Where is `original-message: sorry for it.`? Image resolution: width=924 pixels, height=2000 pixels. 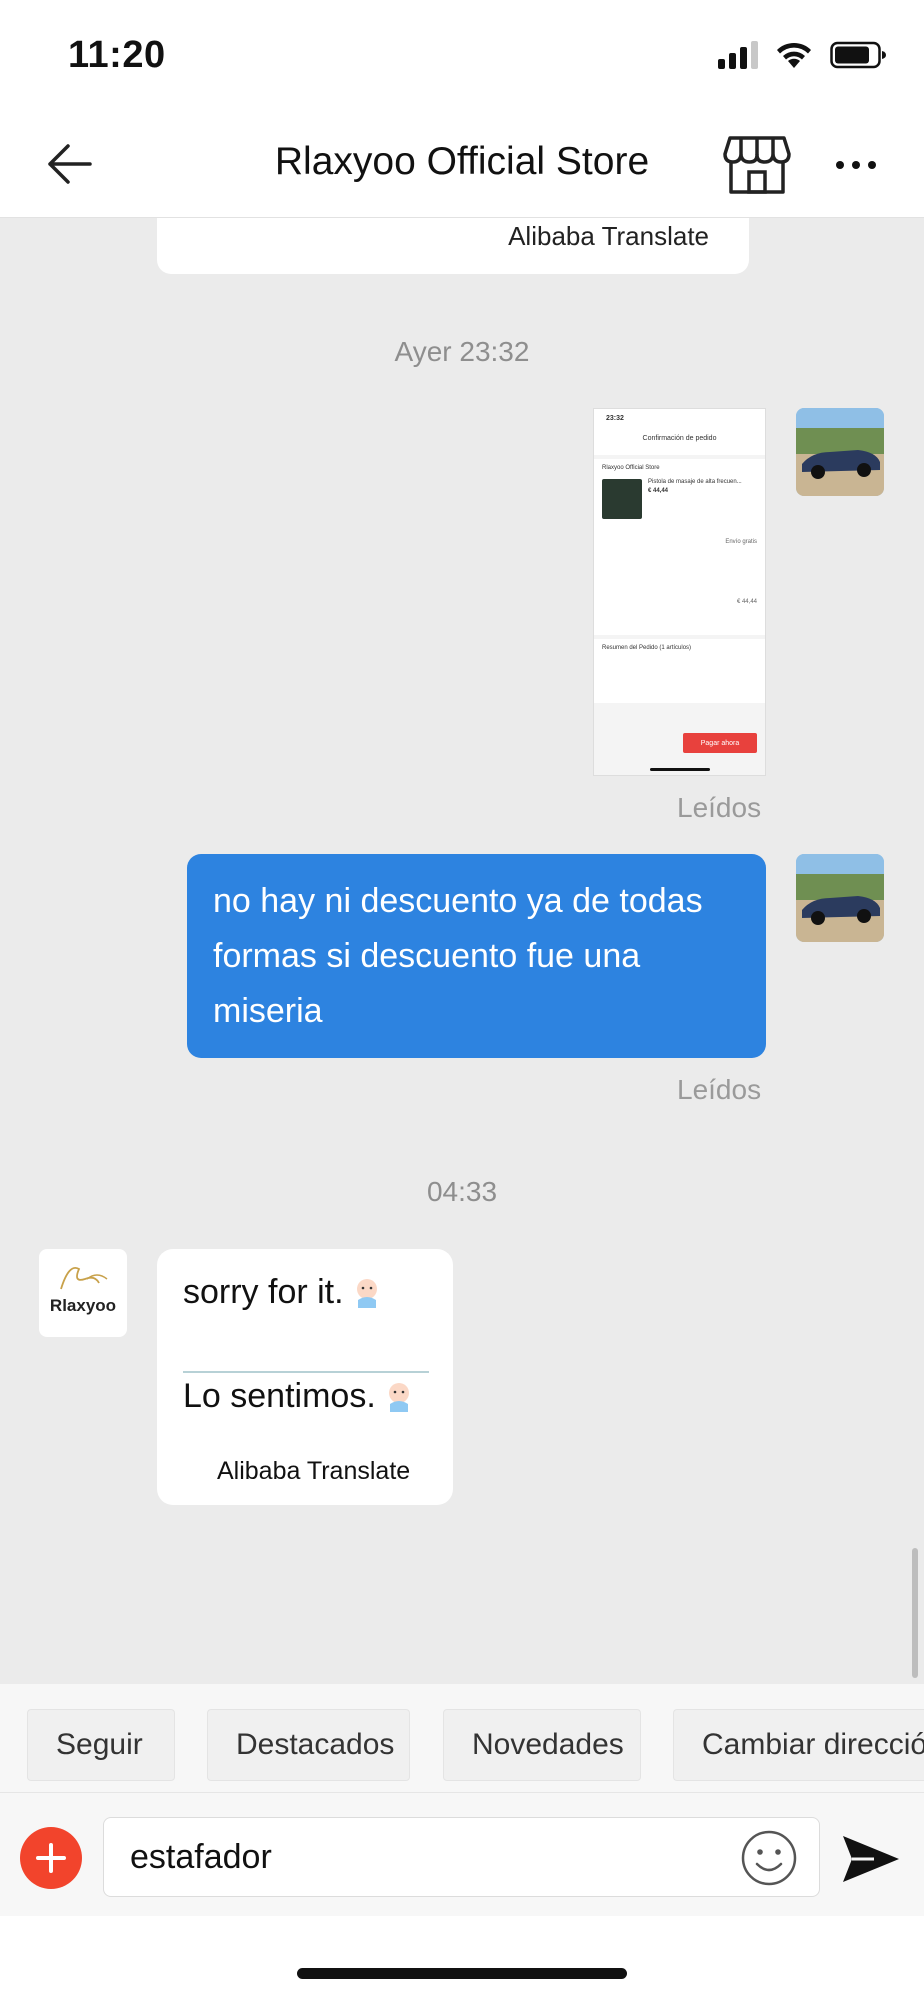
original-message: sorry for it. is located at coordinates (283, 1292).